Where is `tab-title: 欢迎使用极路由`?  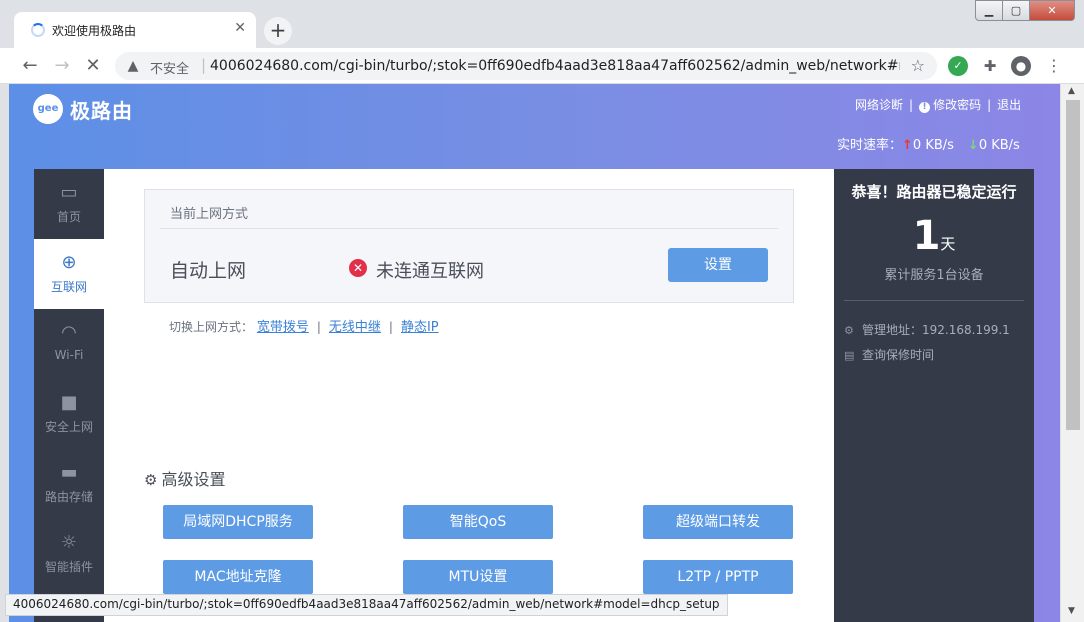 tab-title: 欢迎使用极路由 is located at coordinates (94, 31).